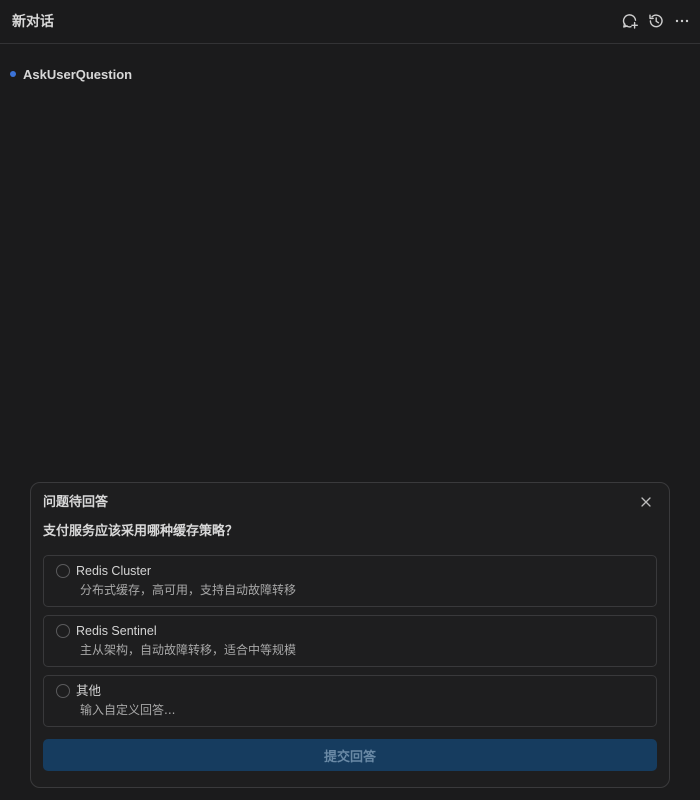  I want to click on option-label: Redis Sentinel, so click(116, 631).